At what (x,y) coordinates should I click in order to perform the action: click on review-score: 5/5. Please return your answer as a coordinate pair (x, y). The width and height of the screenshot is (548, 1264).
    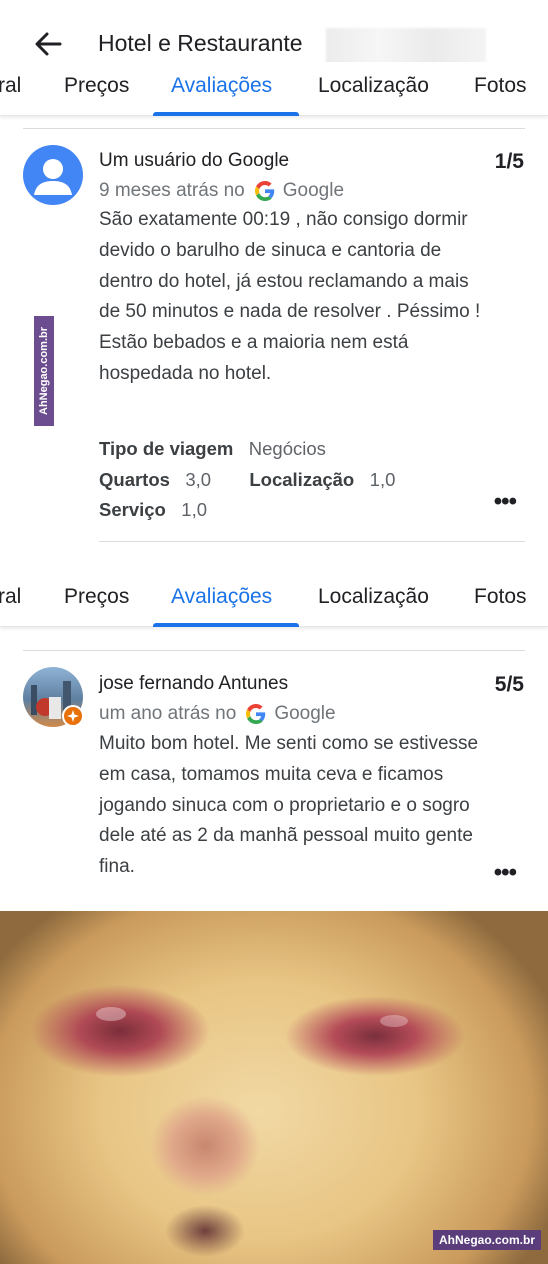
    Looking at the image, I should click on (509, 684).